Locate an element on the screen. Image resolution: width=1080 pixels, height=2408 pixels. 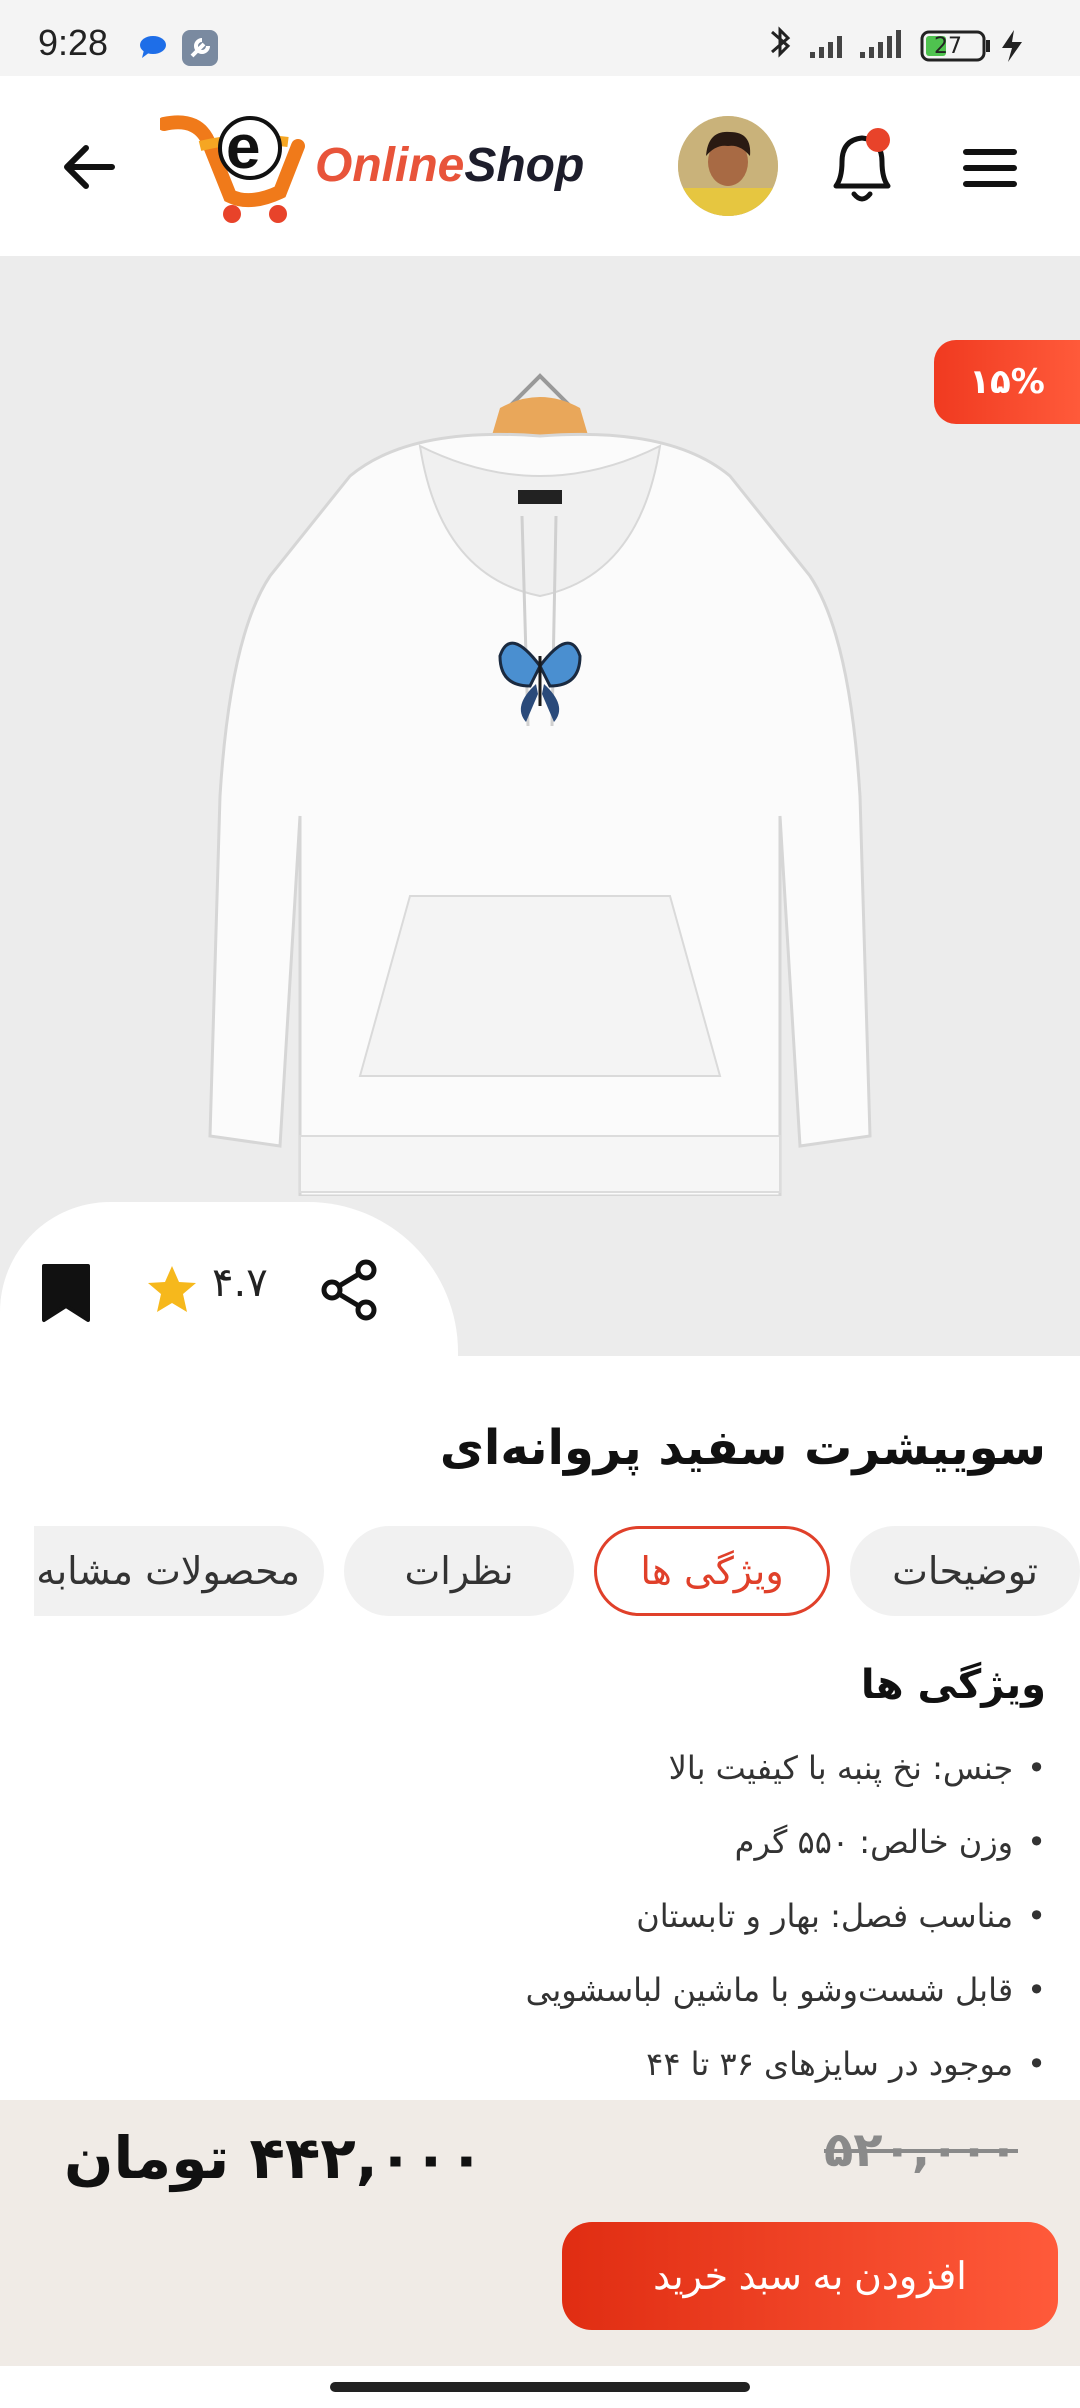
back-arrow-icon is located at coordinates (89, 167).